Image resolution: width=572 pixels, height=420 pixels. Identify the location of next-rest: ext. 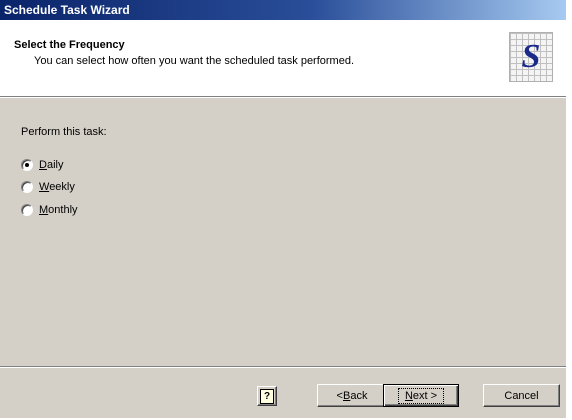
(420, 395).